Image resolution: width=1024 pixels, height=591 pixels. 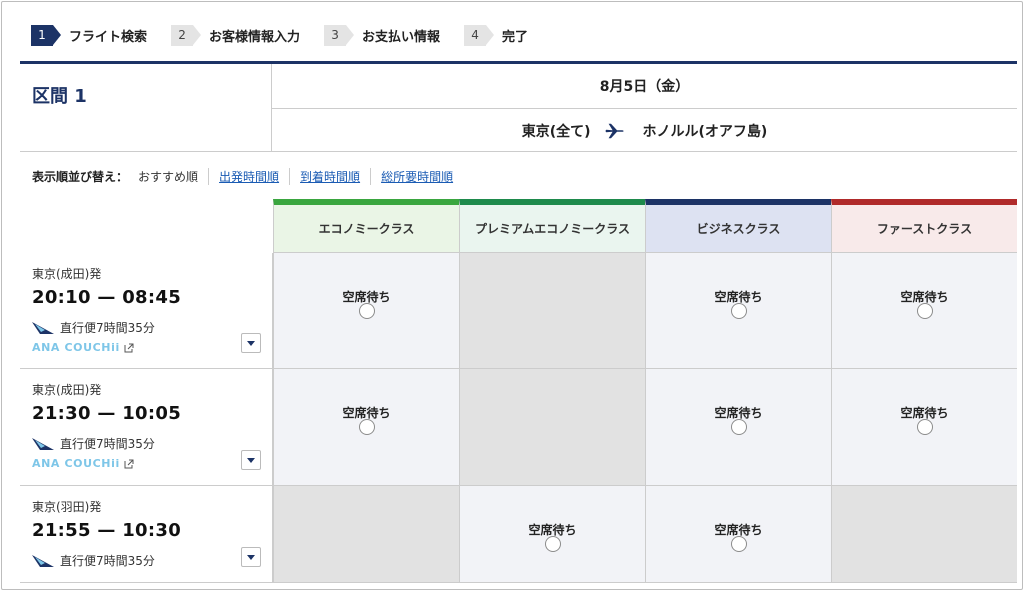 I want to click on flight-info: 東京(成田)発 20:10 — 08:45 直行便7時間35分 ANA COUCHii, so click(x=146, y=310).